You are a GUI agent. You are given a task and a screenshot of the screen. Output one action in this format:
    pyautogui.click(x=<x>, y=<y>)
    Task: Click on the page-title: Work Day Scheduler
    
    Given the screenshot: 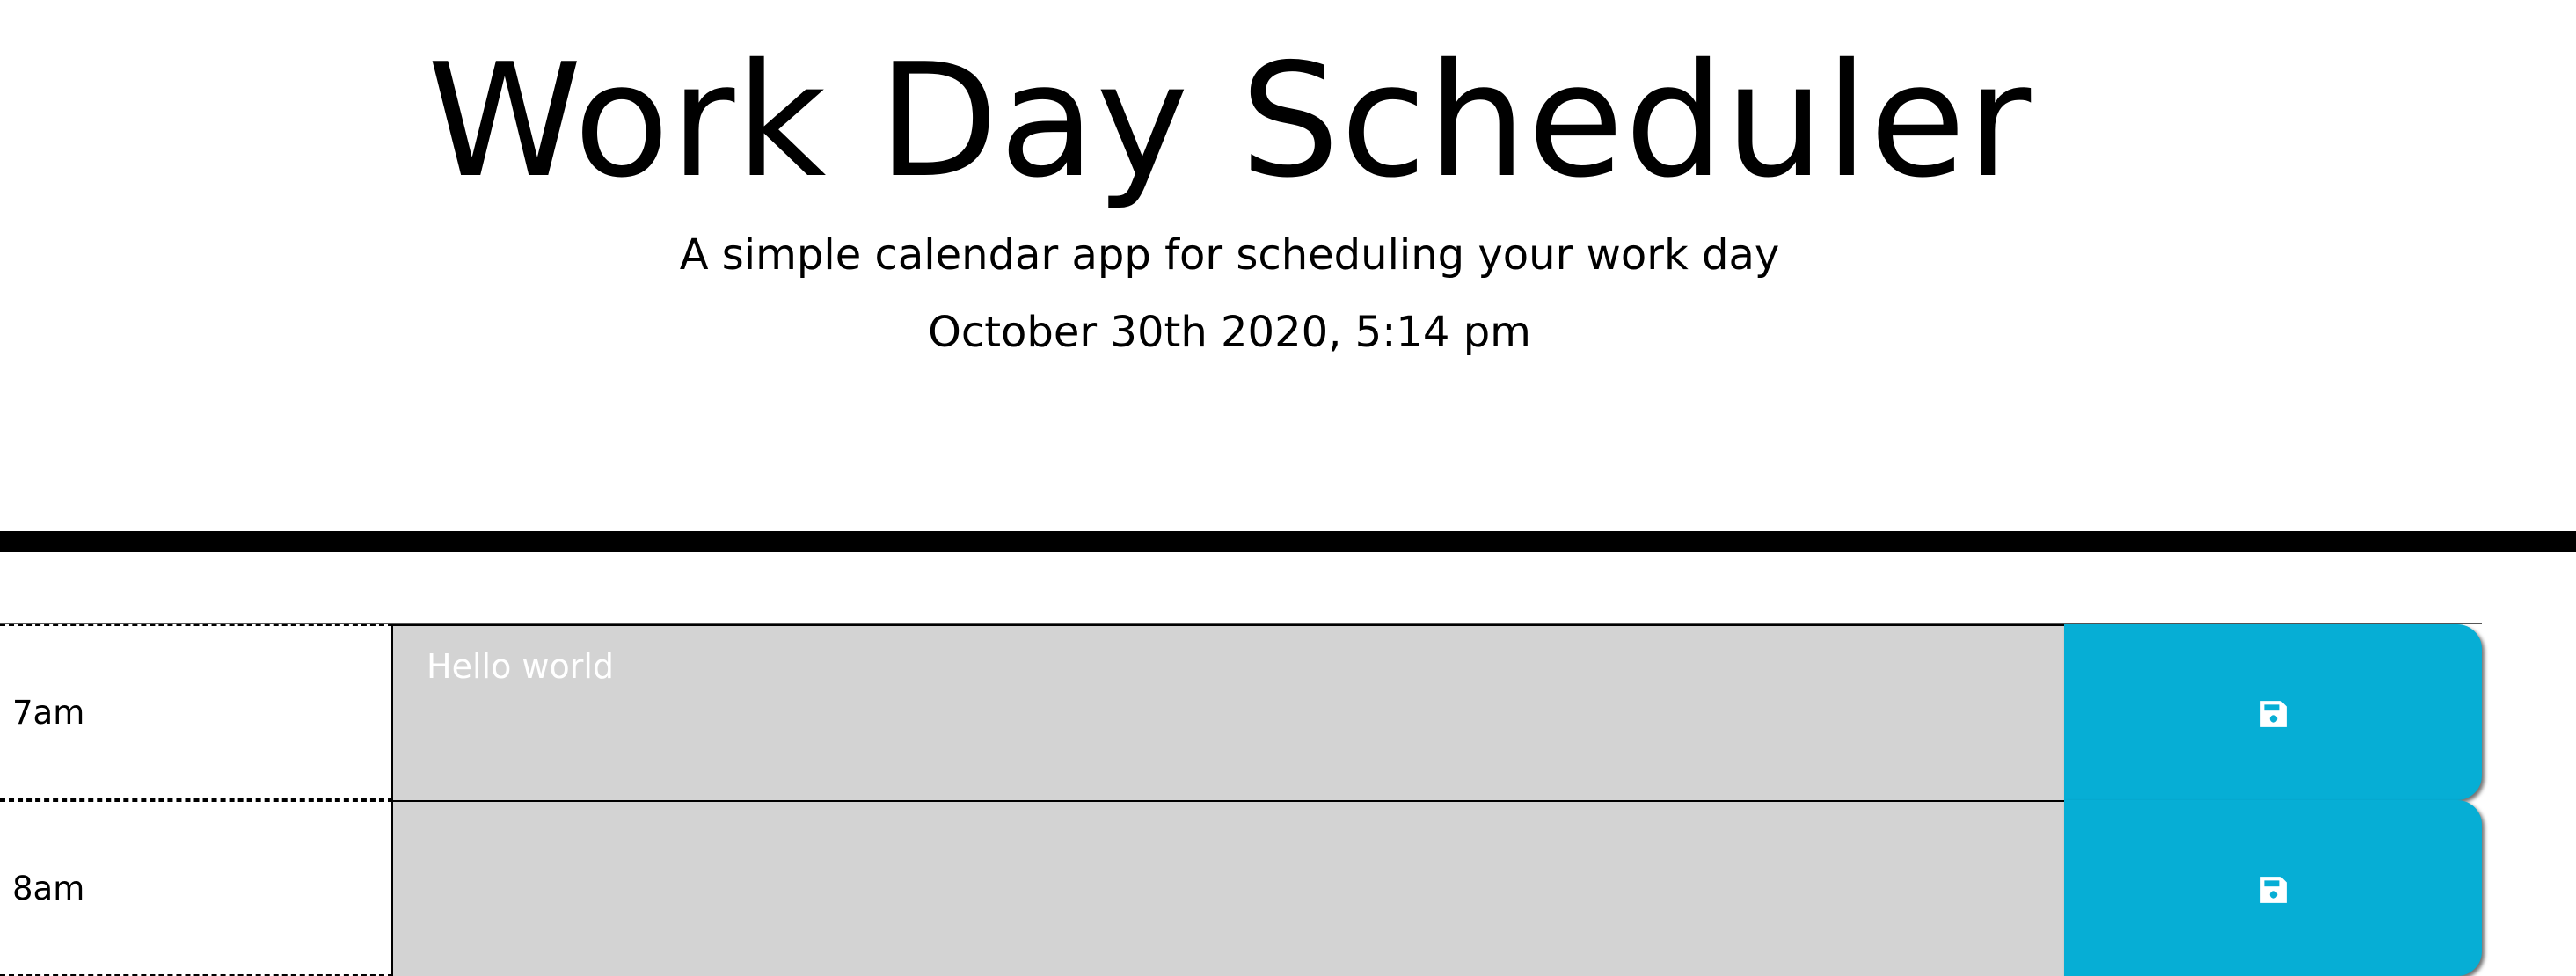 What is the action you would take?
    pyautogui.click(x=1229, y=121)
    